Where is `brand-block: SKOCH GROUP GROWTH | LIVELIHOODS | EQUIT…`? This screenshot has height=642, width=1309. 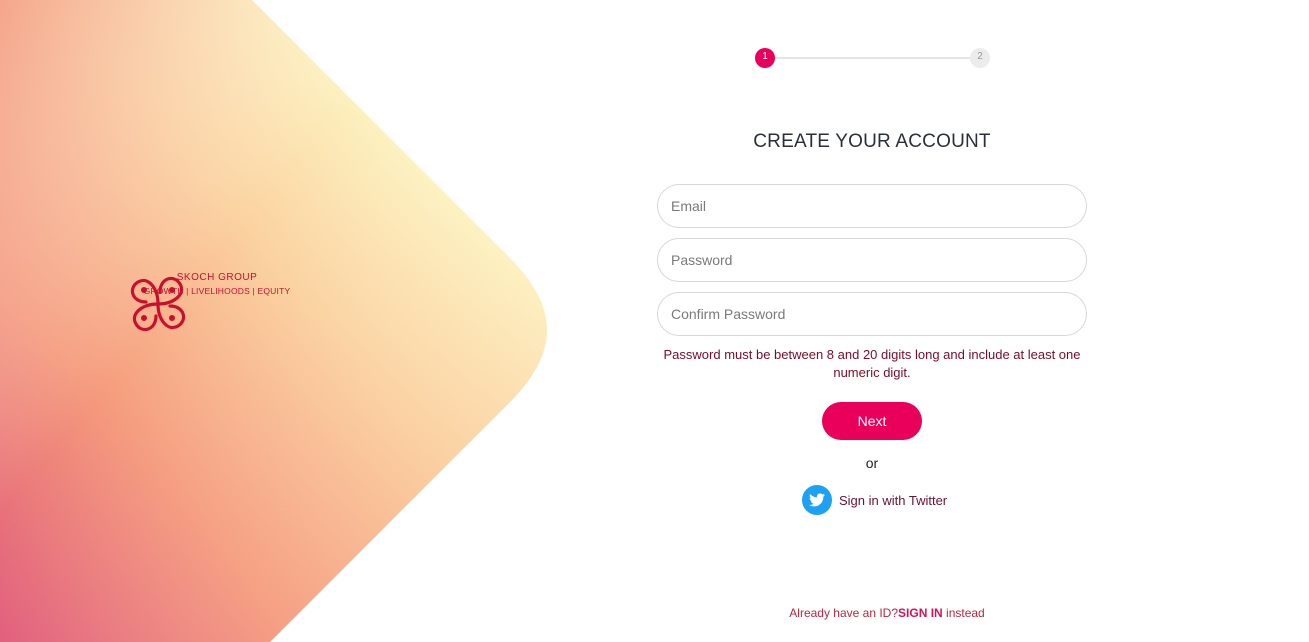
brand-block: SKOCH GROUP GROWTH | LIVELIHOODS | EQUIT… is located at coordinates (217, 300).